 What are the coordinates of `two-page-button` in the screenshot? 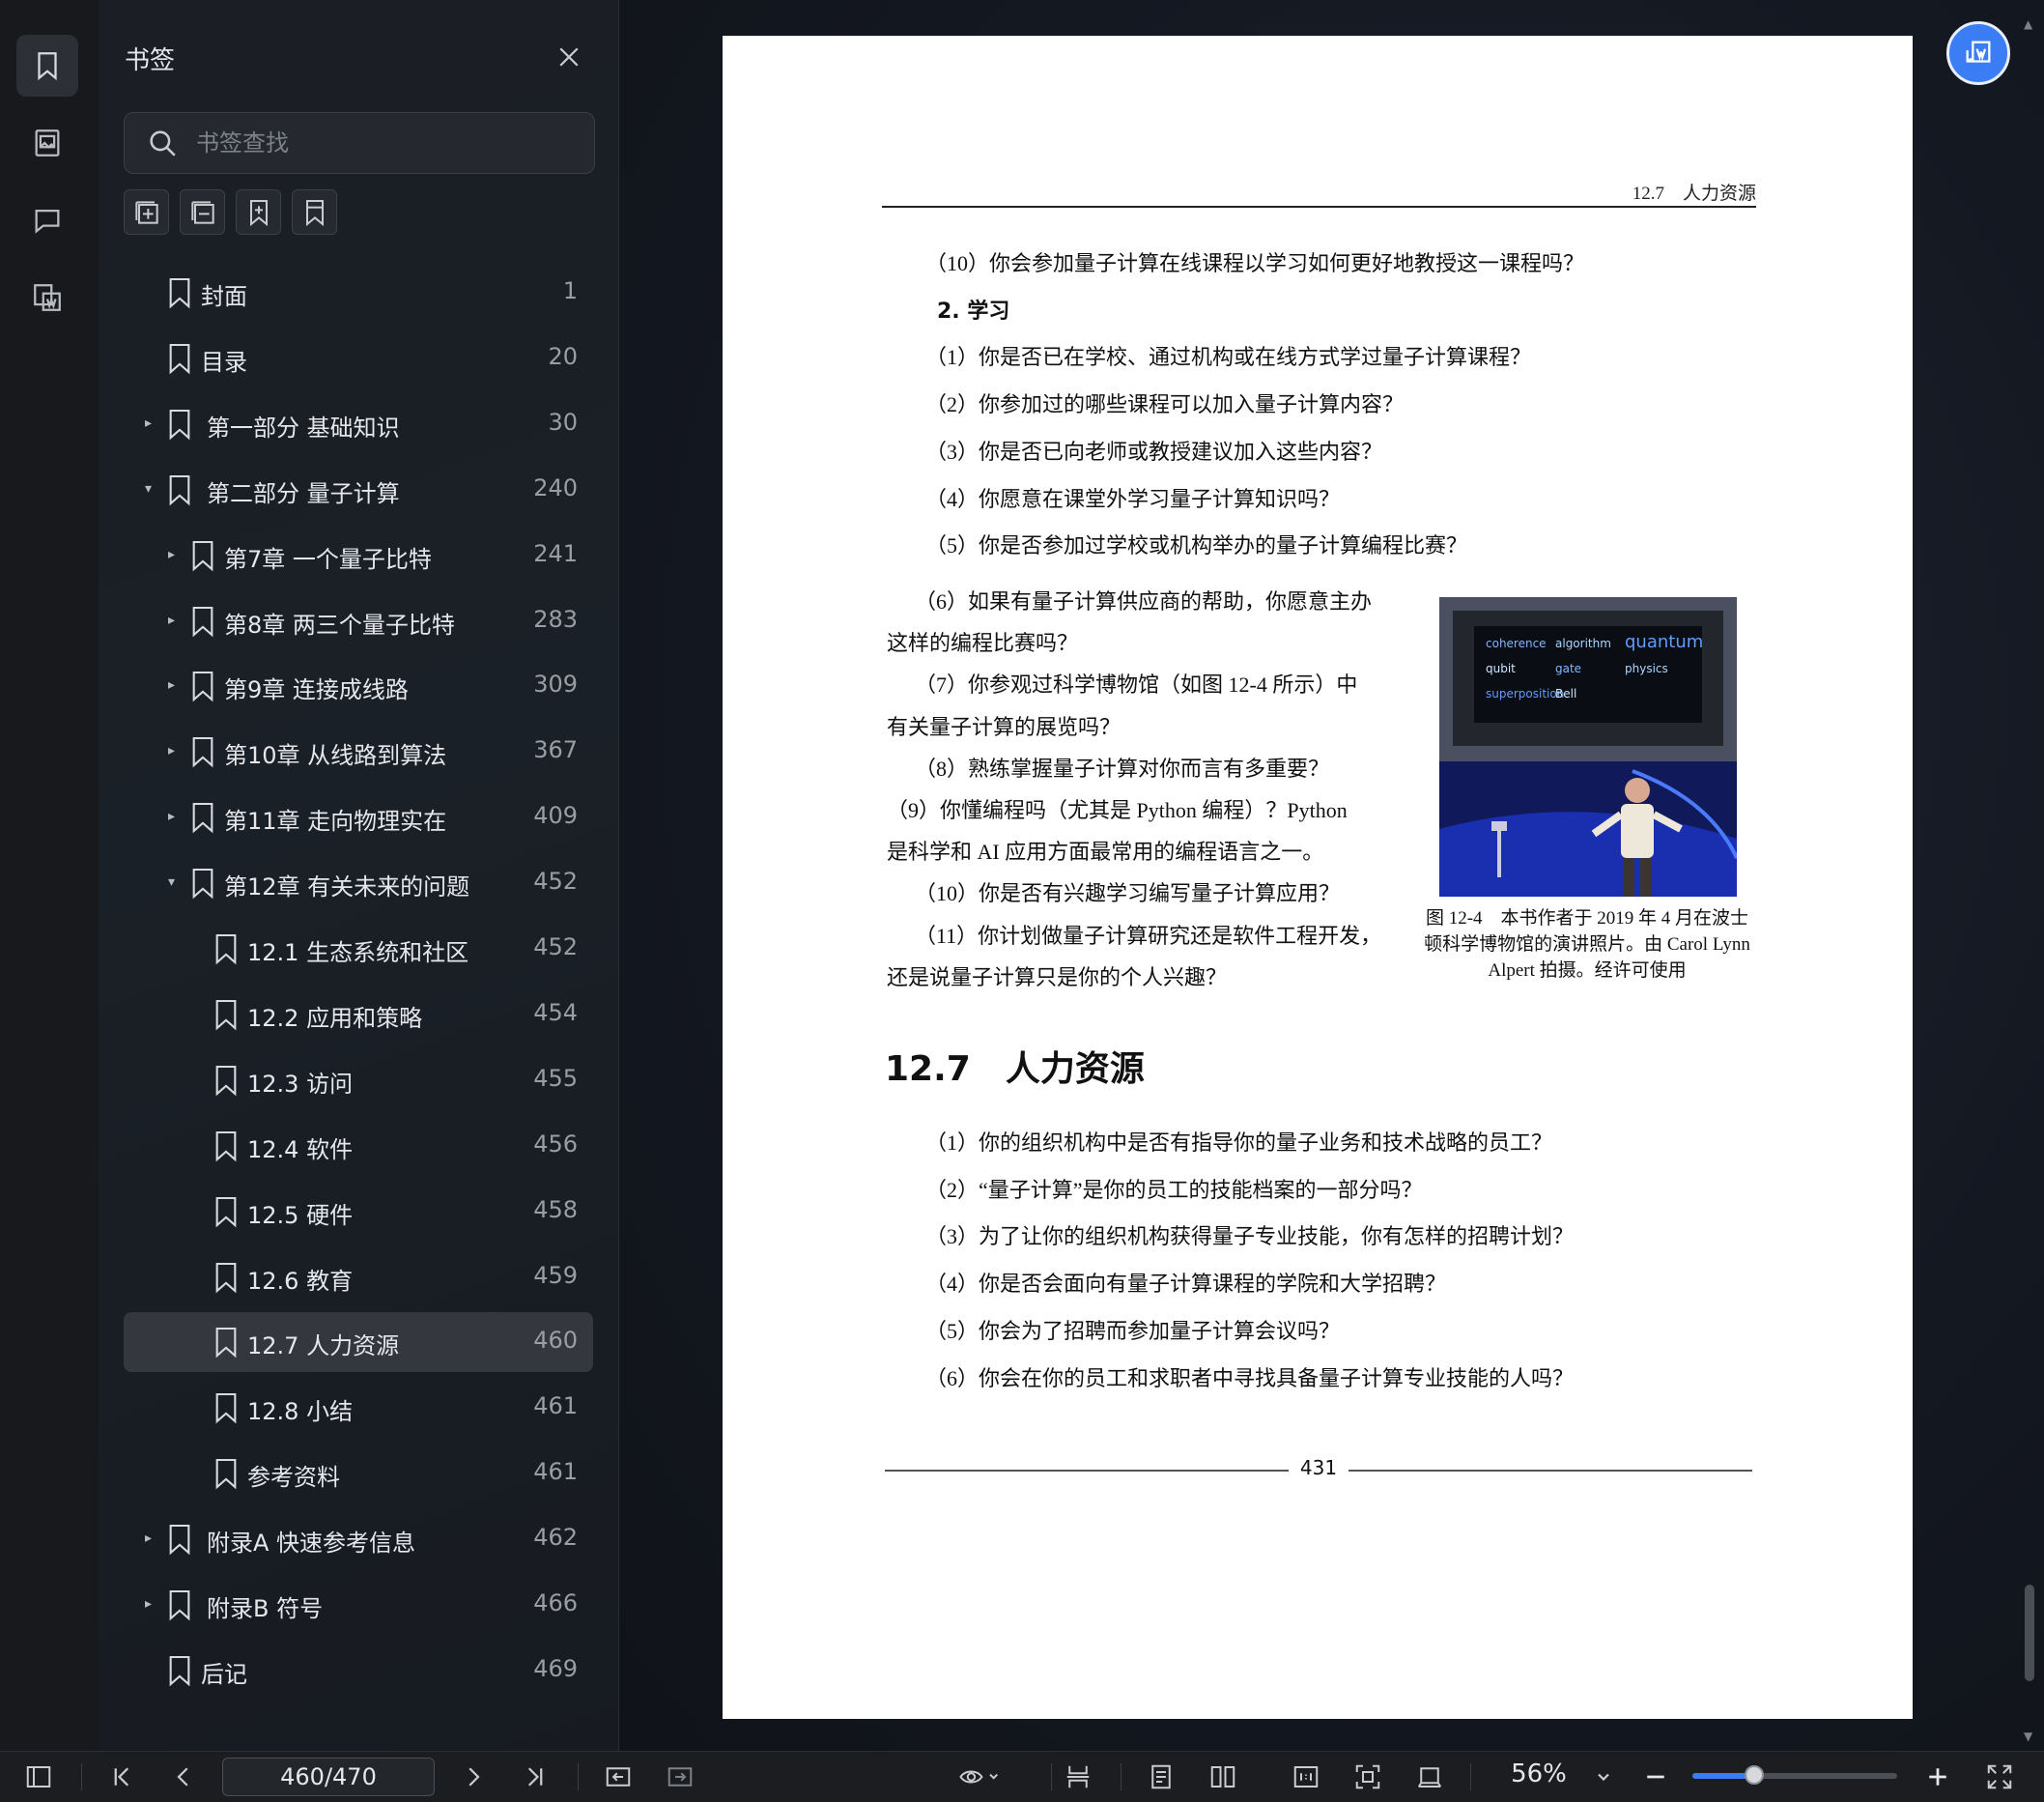 It's located at (1223, 1776).